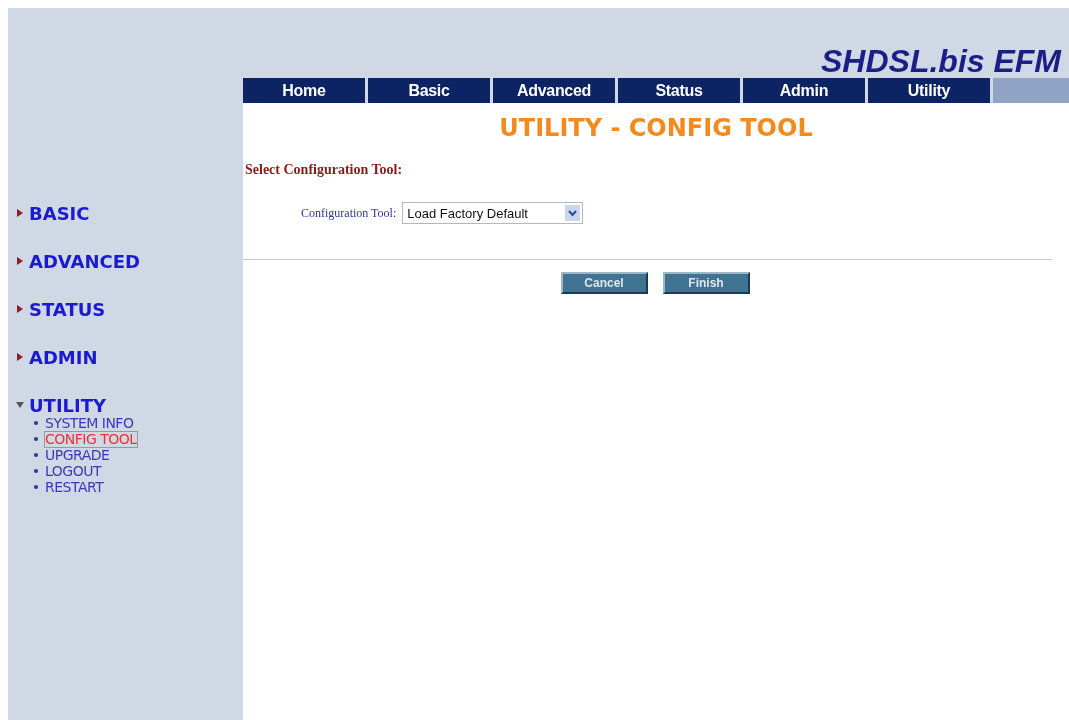 Image resolution: width=1069 pixels, height=720 pixels. I want to click on sidebar-link: SYSTEM INFO, so click(89, 423).